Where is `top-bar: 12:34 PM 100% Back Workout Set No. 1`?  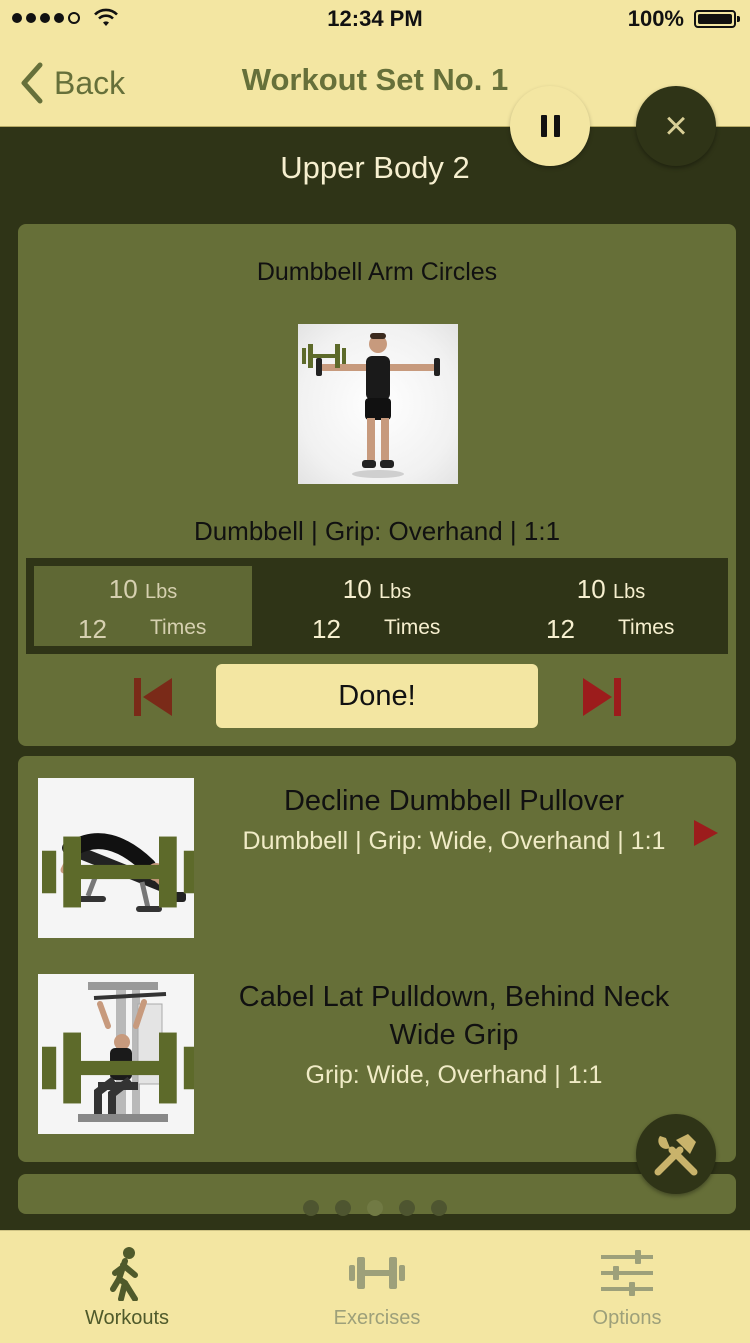 top-bar: 12:34 PM 100% Back Workout Set No. 1 is located at coordinates (375, 63).